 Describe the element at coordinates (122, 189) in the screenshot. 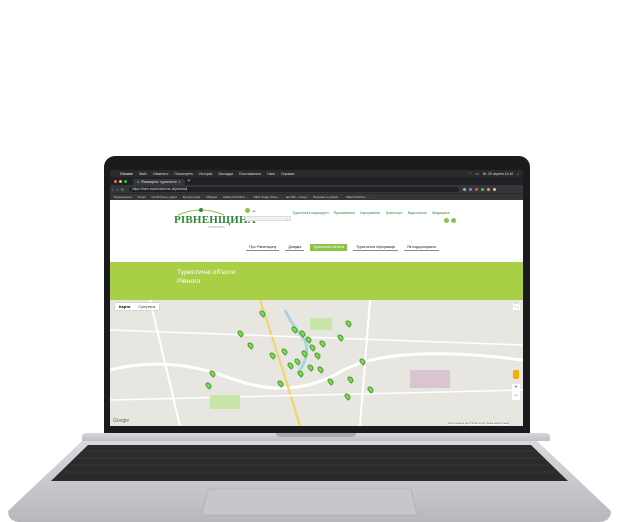

I see `reload-icon: ↻` at that location.